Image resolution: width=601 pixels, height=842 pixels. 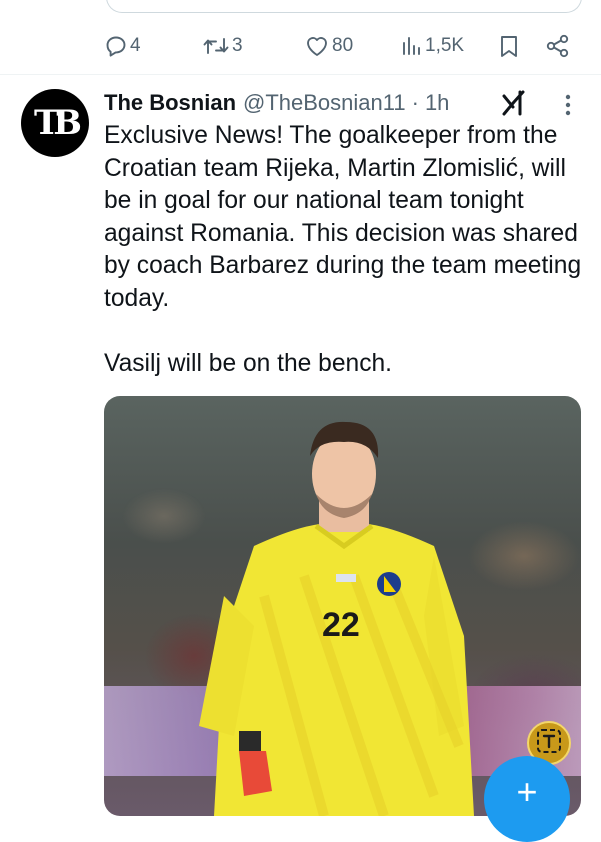 I want to click on translate-icon, so click(x=549, y=743).